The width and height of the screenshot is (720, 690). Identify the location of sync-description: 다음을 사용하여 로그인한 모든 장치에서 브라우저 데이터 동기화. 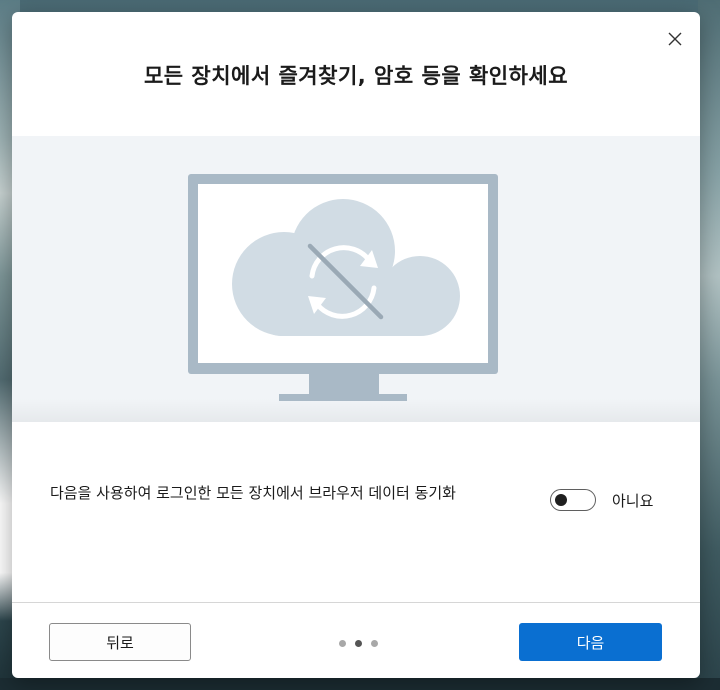
(253, 493).